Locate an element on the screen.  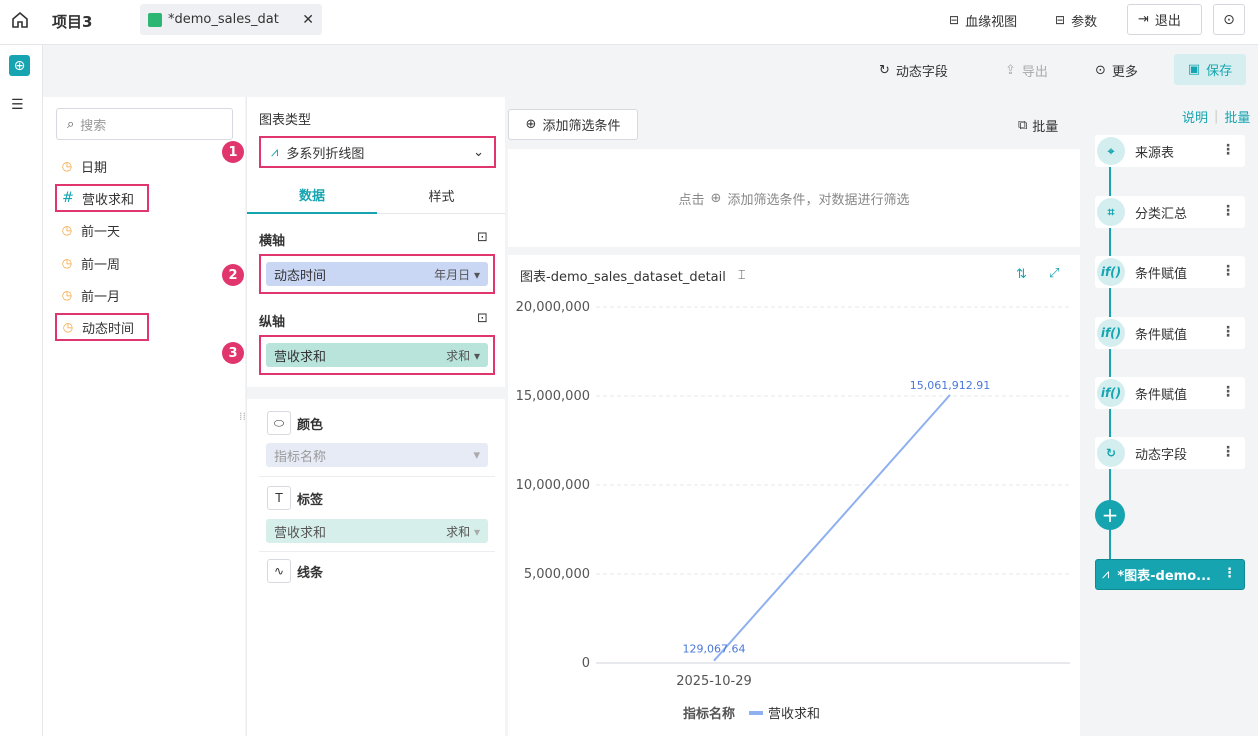
tag-value: 营收求和 is located at coordinates (300, 533).